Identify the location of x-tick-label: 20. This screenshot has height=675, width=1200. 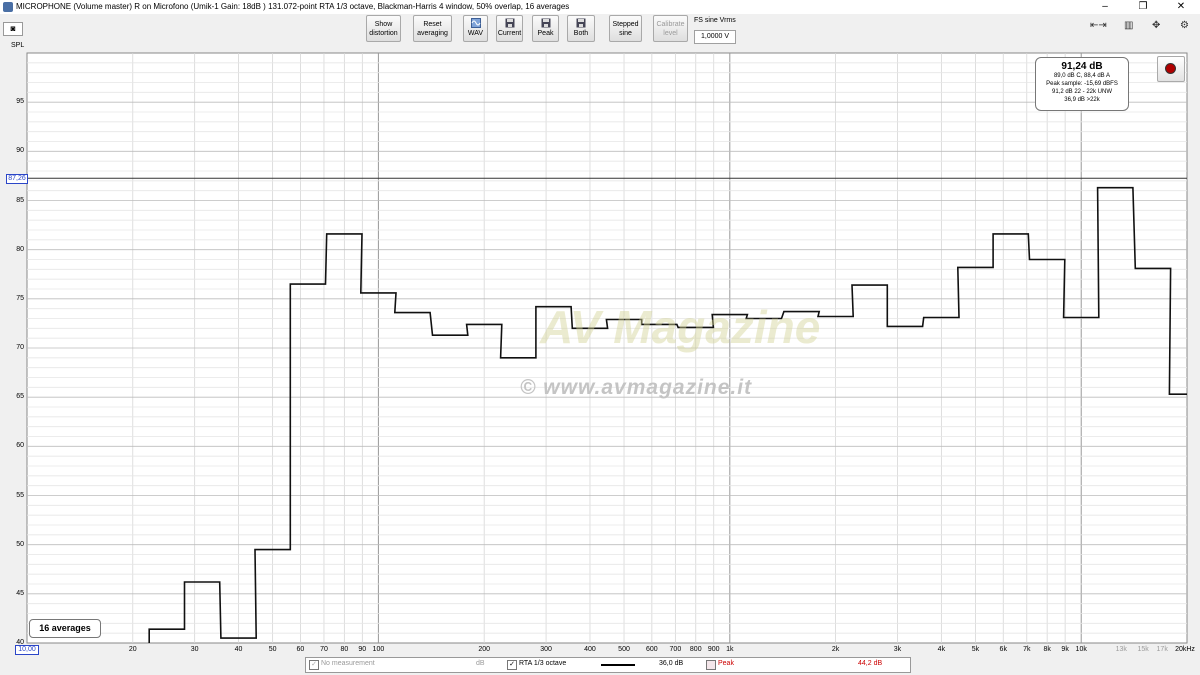
(132, 649).